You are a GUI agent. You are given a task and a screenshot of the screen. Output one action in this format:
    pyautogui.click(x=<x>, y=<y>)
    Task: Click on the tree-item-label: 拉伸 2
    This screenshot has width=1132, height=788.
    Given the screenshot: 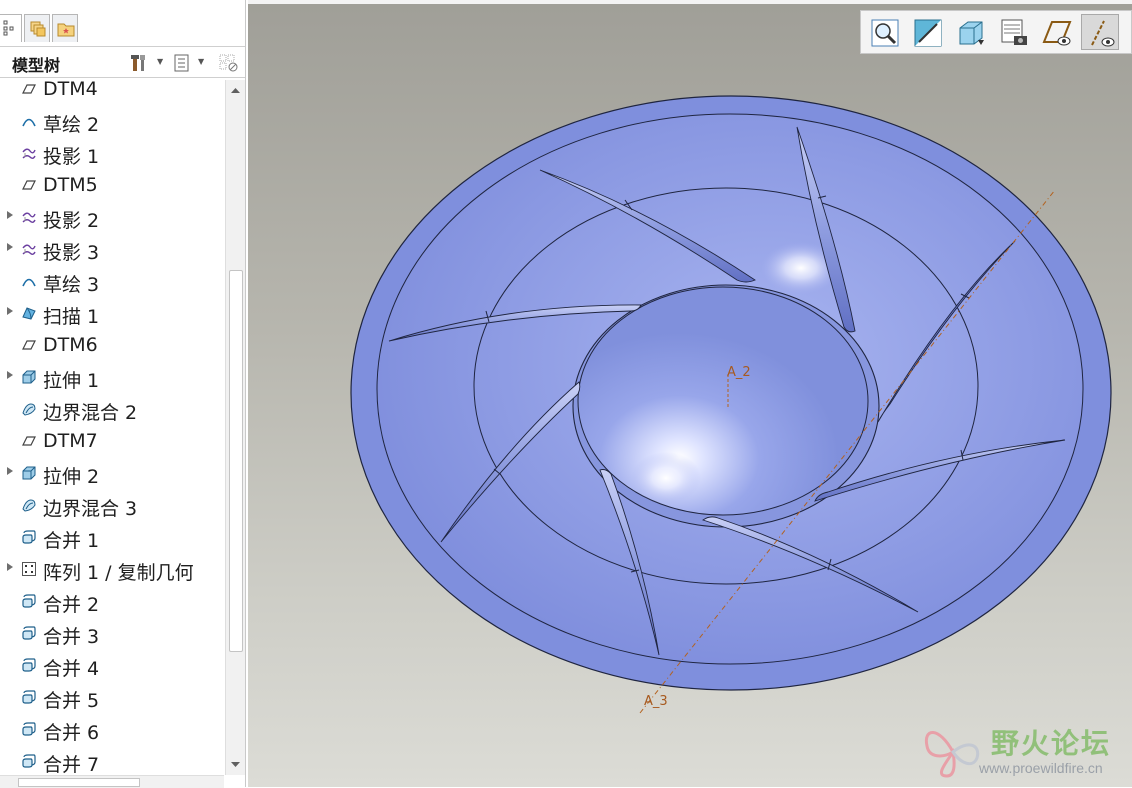 What is the action you would take?
    pyautogui.click(x=71, y=477)
    